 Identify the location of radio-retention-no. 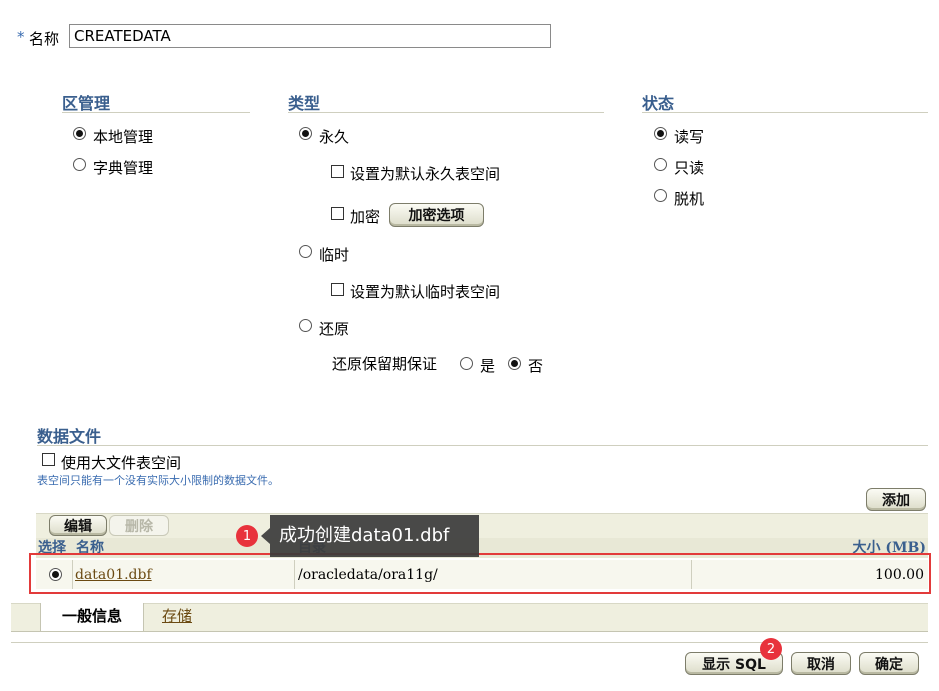
(514, 363).